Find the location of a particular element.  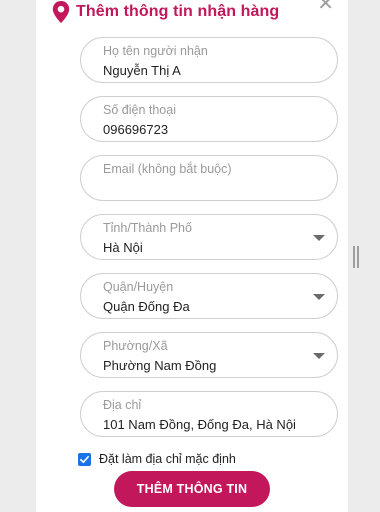

form-header: Thêm thông tin nhận hàng is located at coordinates (165, 12).